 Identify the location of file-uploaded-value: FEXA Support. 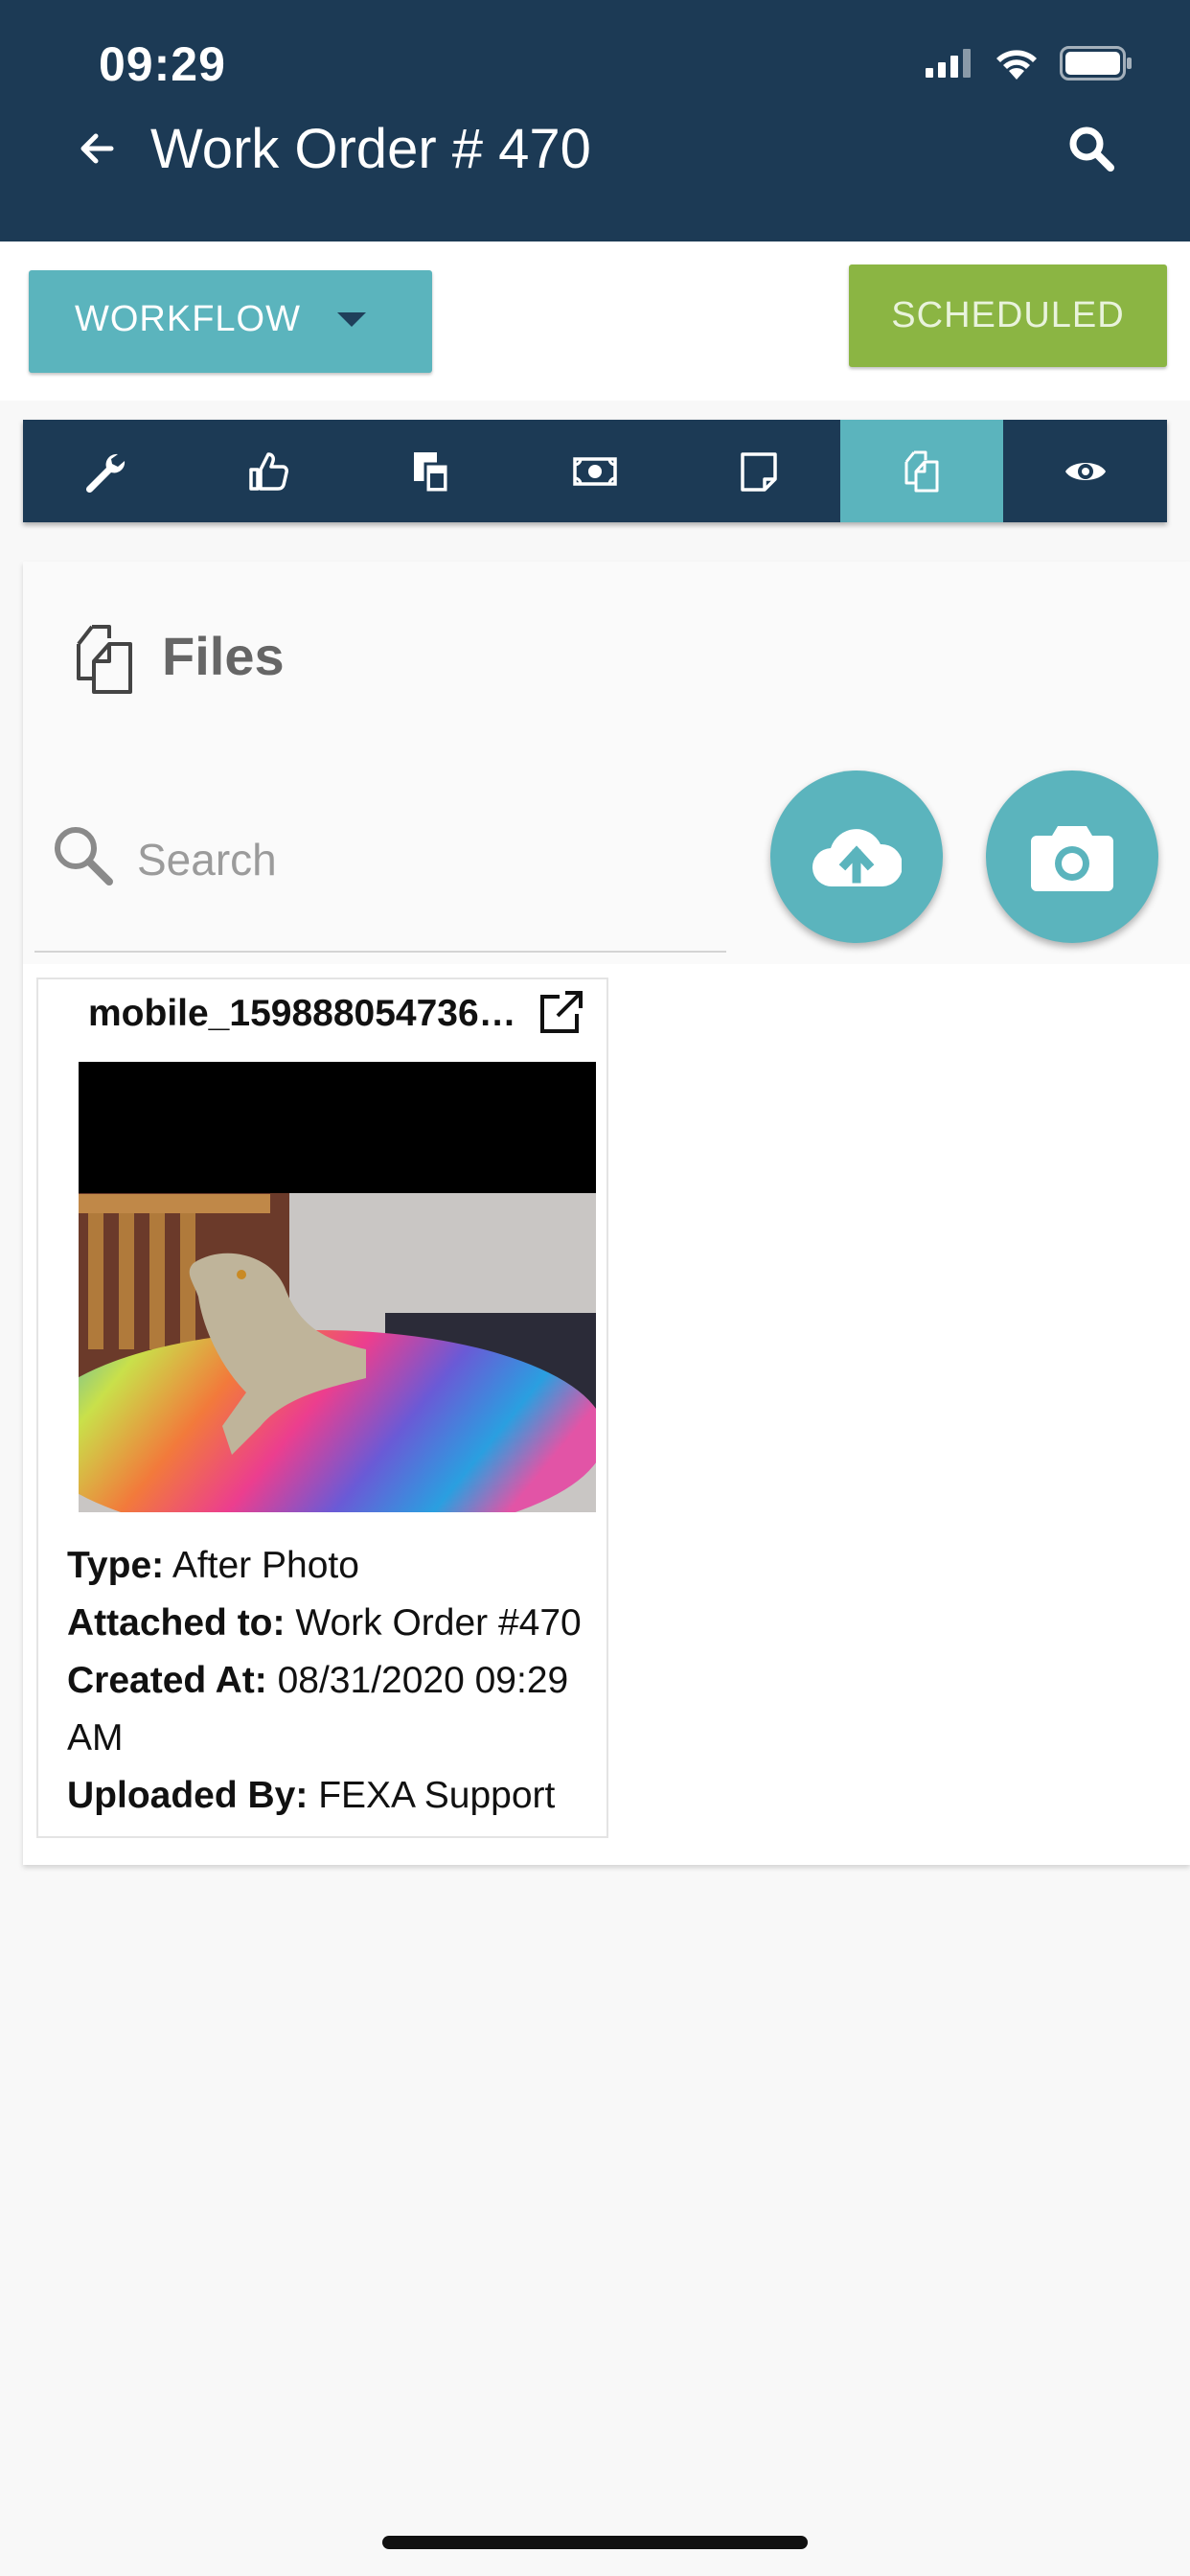
(437, 1795).